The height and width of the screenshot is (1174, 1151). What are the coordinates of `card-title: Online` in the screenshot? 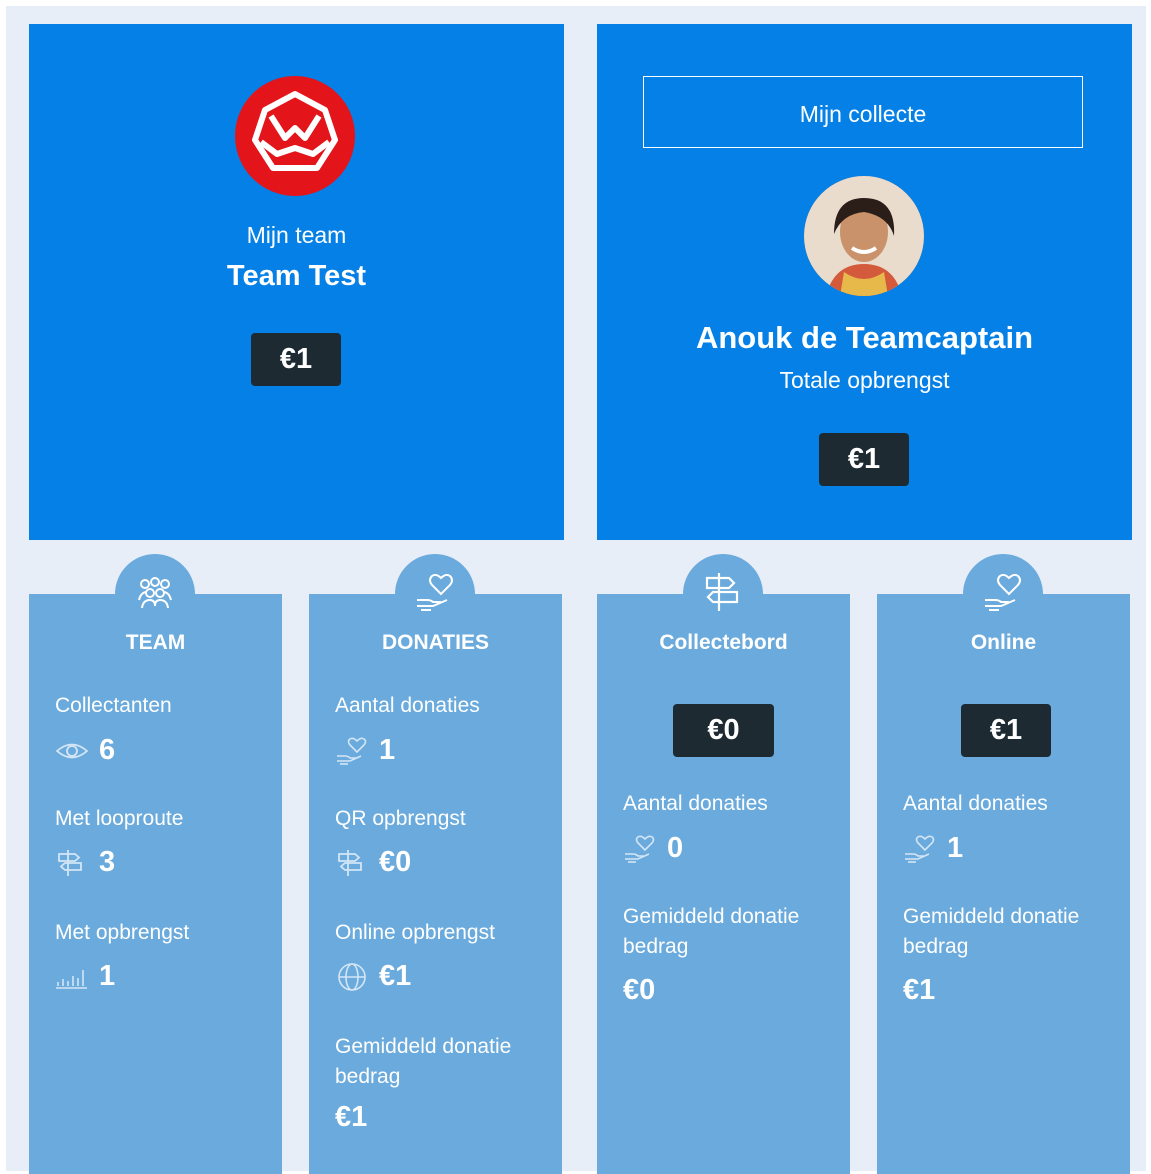 It's located at (1003, 642).